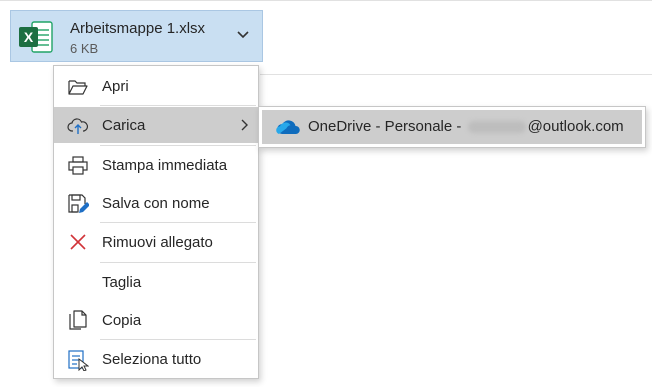 This screenshot has width=652, height=387. I want to click on redacted-username, so click(496, 127).